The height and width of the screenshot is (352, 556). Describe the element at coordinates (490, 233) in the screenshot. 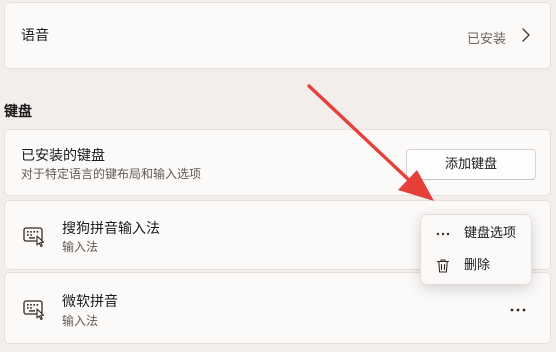

I see `menu-item-label: 键盘选项` at that location.